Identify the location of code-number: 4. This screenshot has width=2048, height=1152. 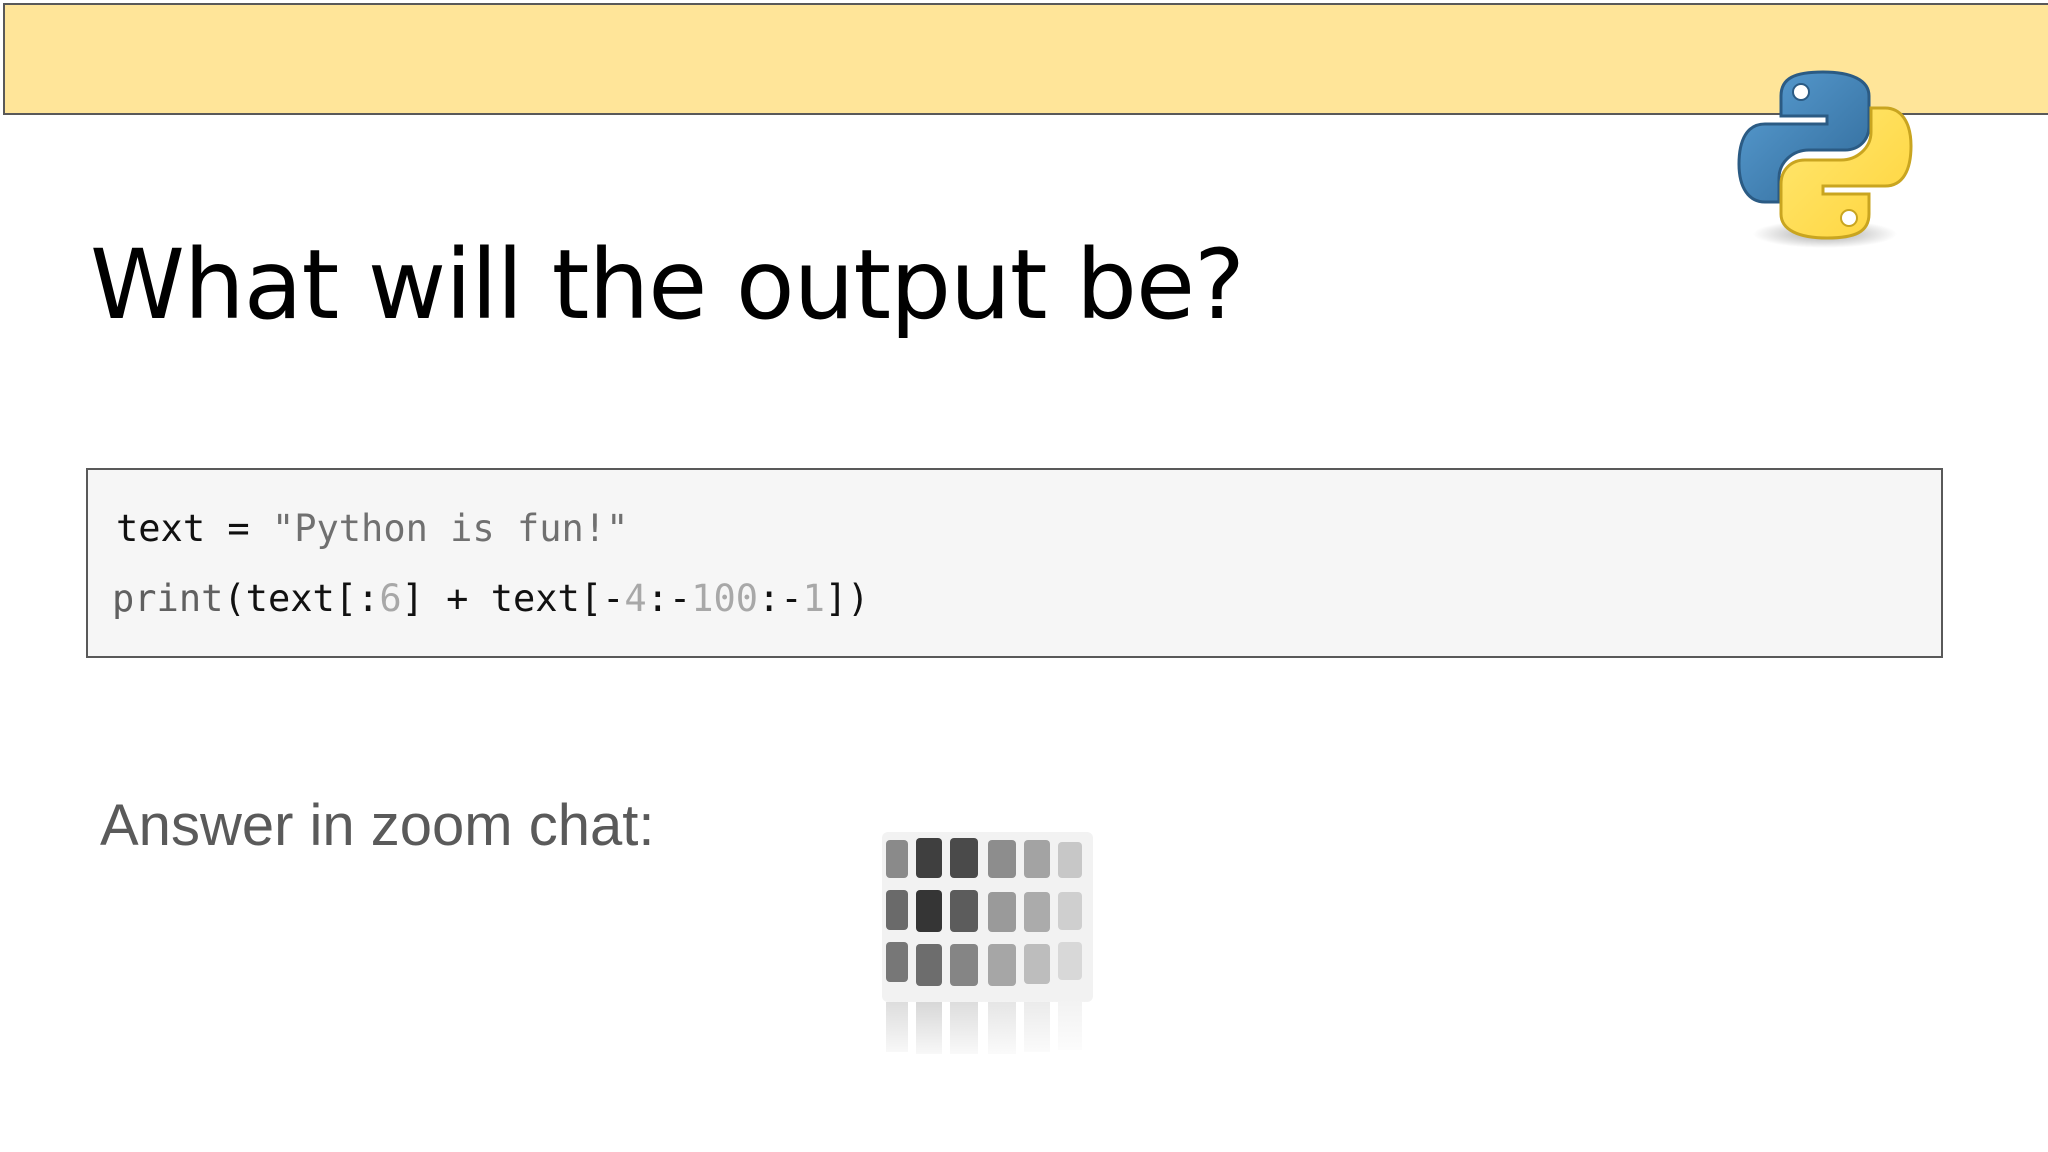
(635, 598).